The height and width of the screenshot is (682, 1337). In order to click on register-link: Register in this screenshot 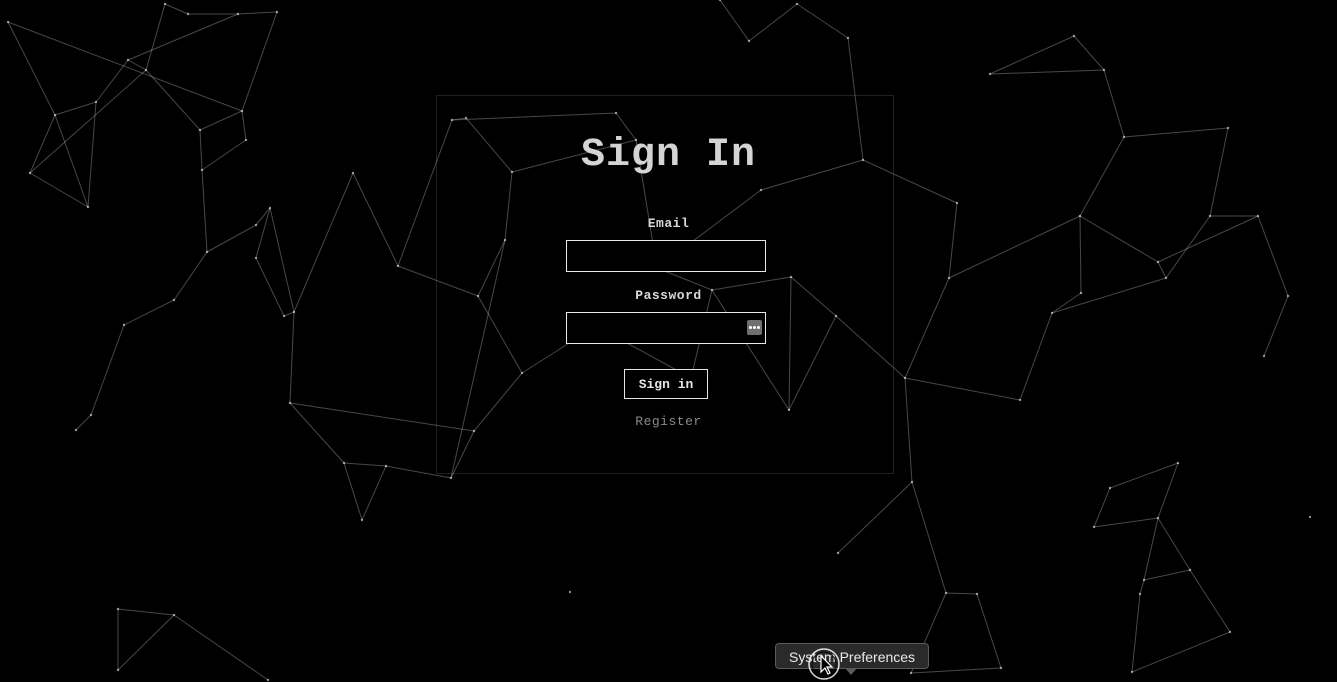, I will do `click(668, 421)`.